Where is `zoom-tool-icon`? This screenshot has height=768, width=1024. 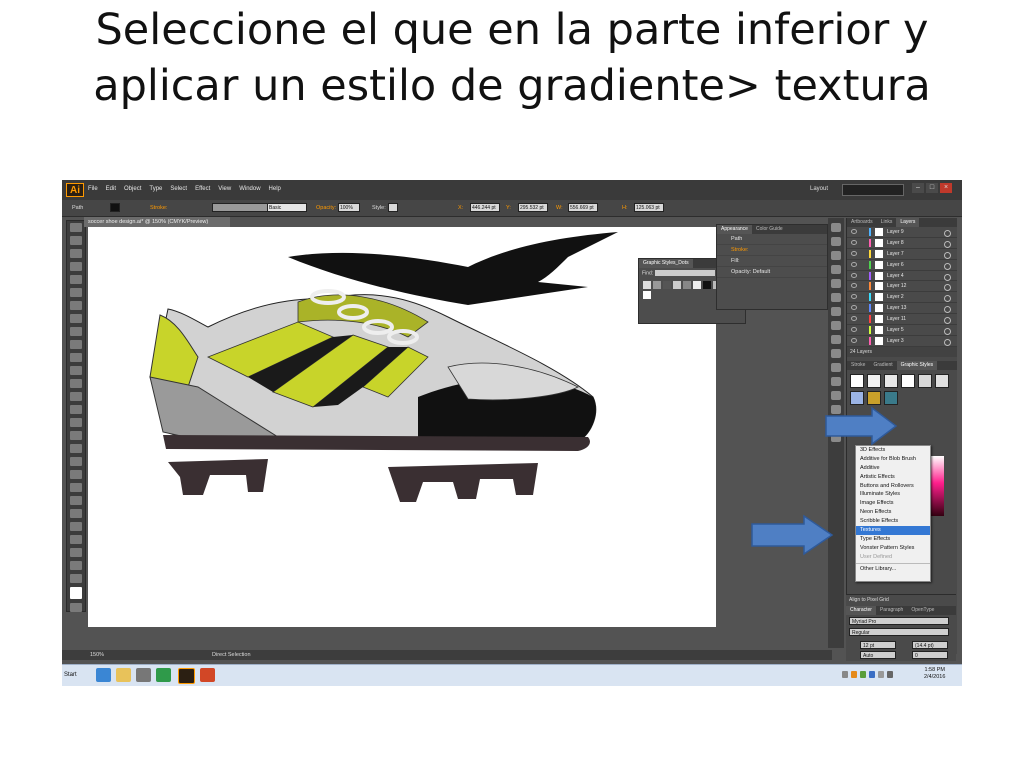 zoom-tool-icon is located at coordinates (76, 578).